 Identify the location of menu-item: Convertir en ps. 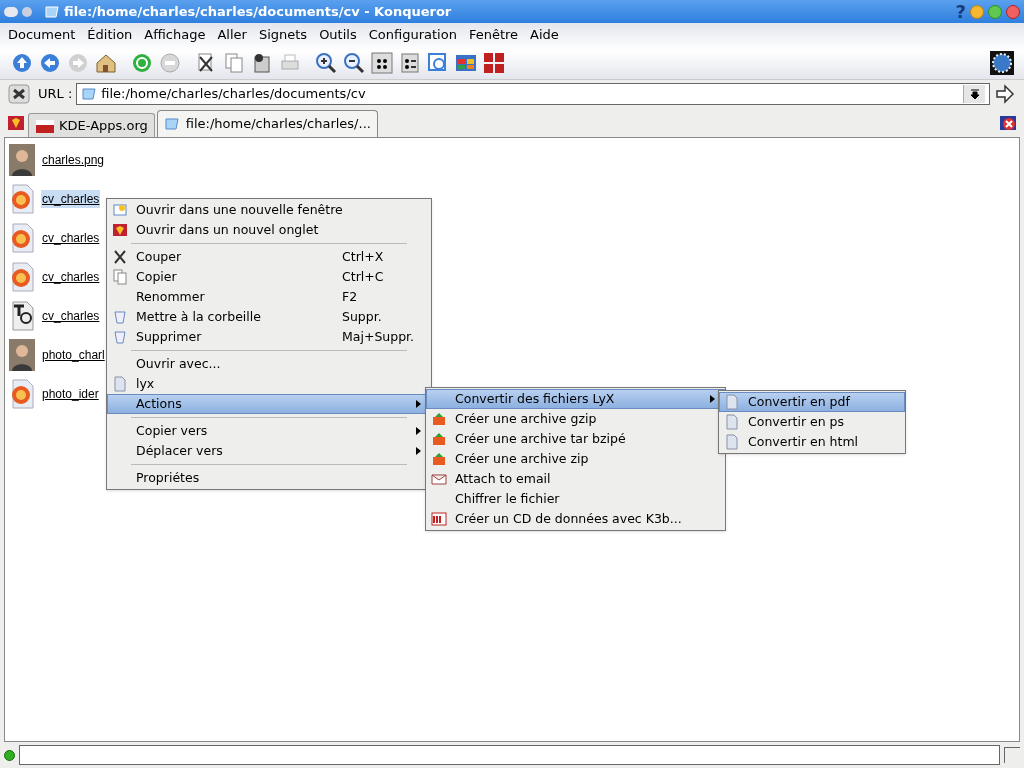
(812, 422).